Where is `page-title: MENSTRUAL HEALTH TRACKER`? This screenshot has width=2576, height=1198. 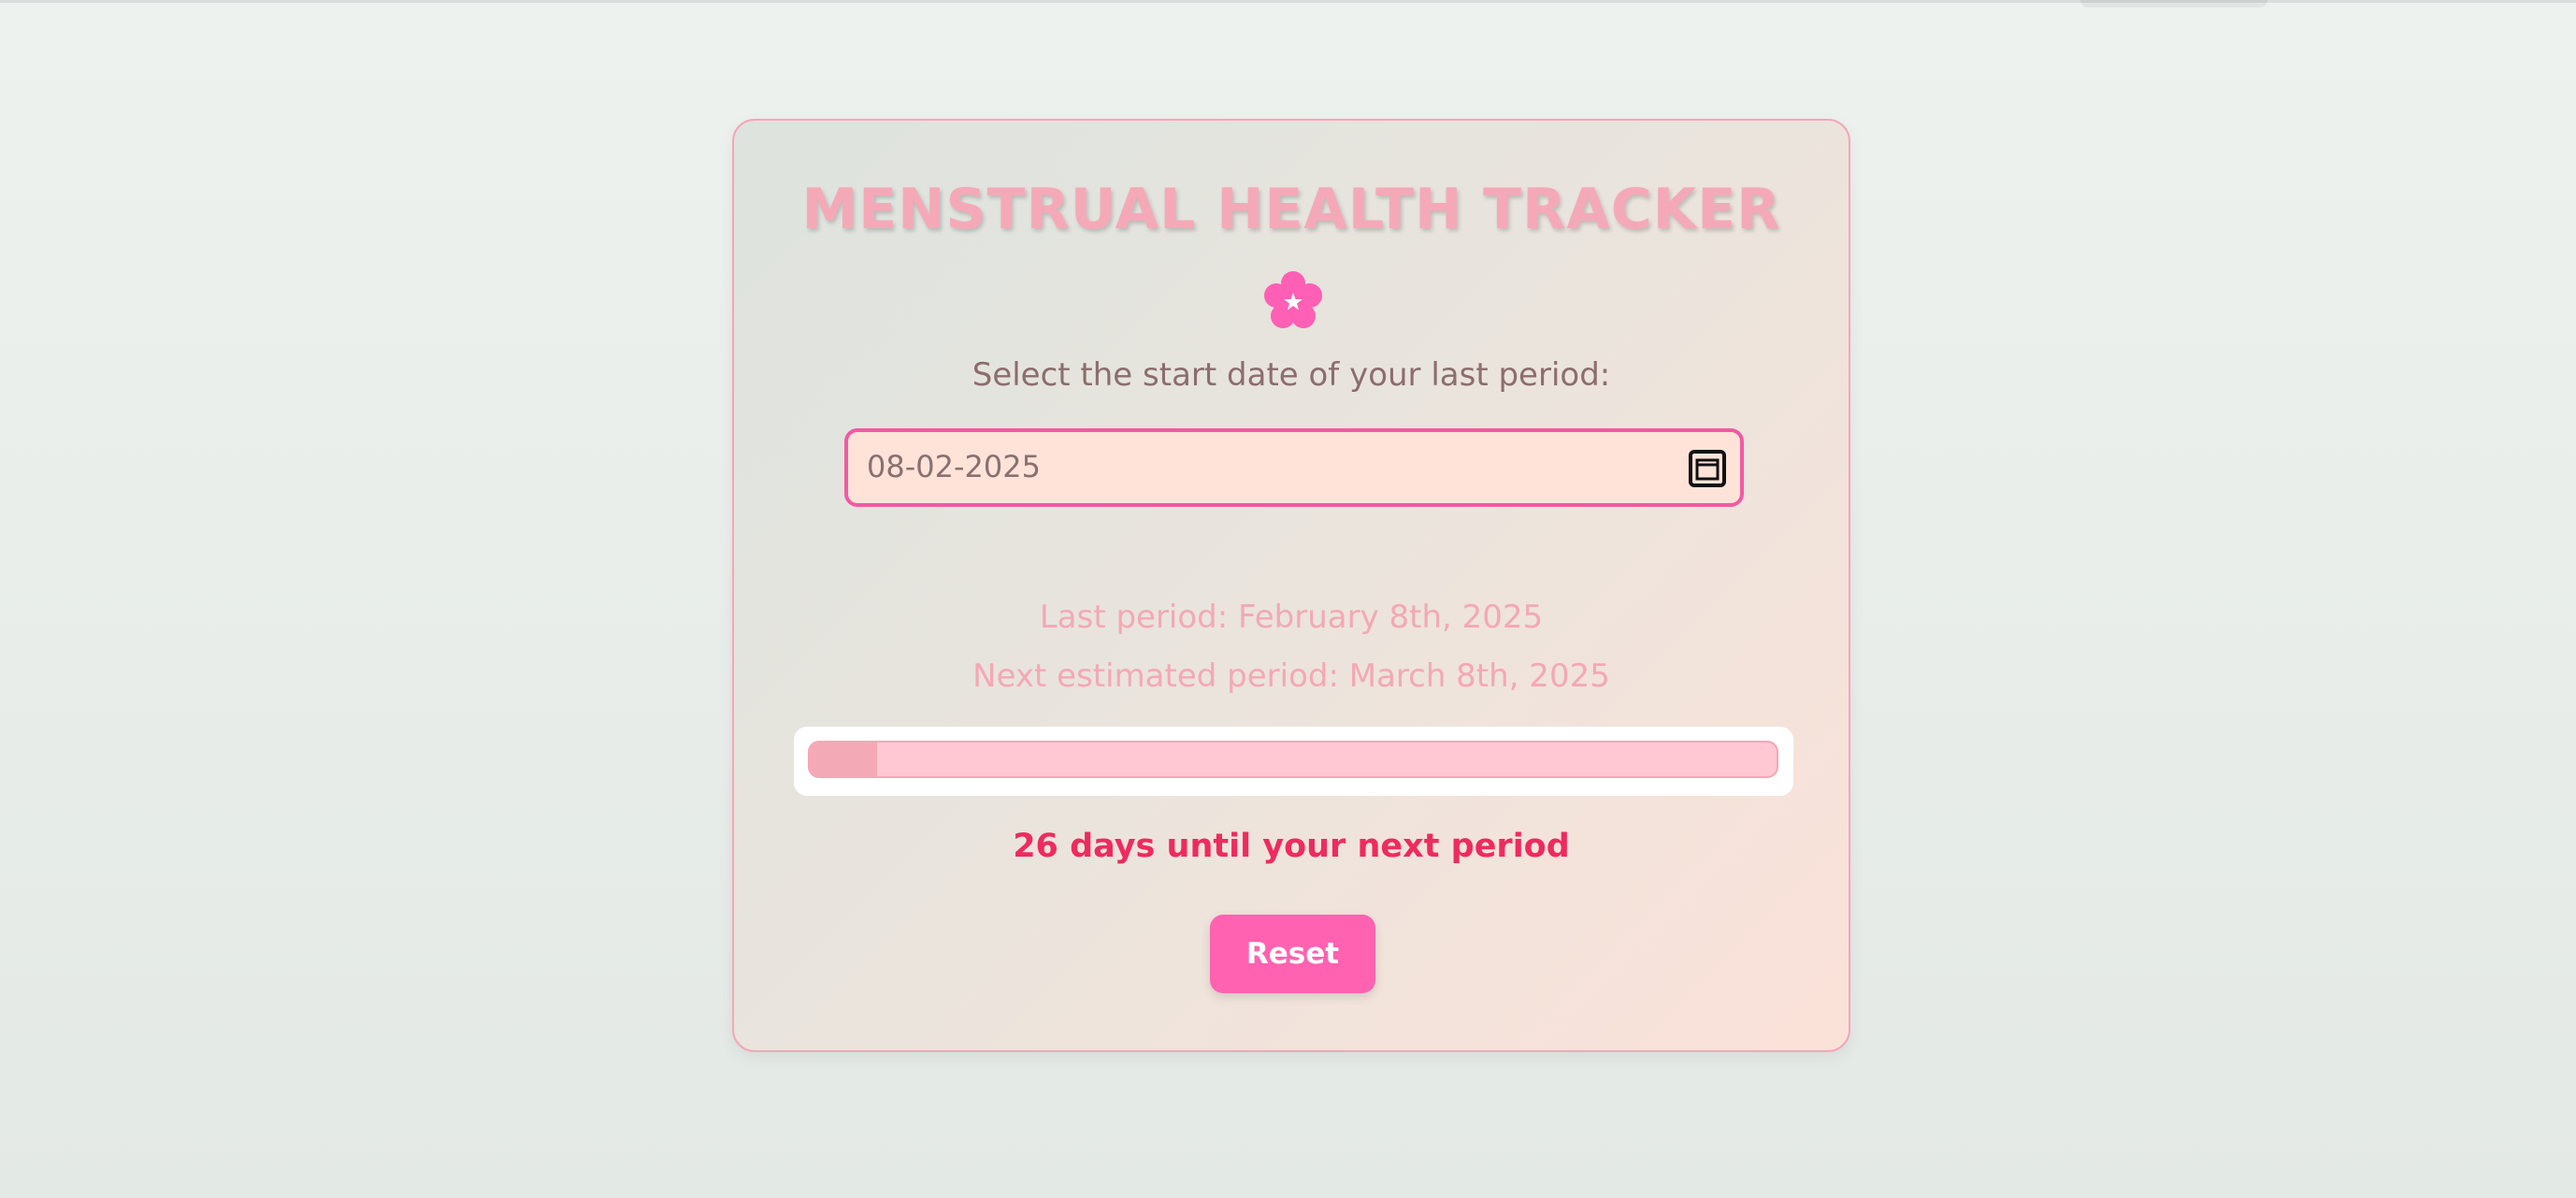 page-title: MENSTRUAL HEALTH TRACKER is located at coordinates (1291, 209).